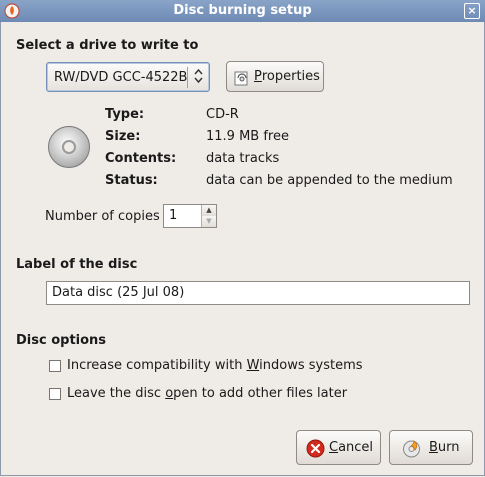 The height and width of the screenshot is (477, 485). I want to click on properties-label-post: roperties, so click(290, 76).